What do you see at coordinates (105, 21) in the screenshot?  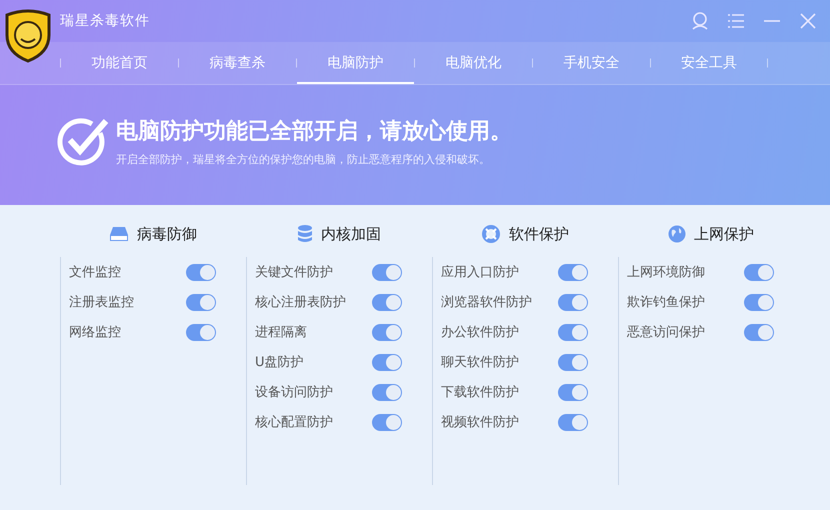 I see `window-title: 瑞星杀毒软件` at bounding box center [105, 21].